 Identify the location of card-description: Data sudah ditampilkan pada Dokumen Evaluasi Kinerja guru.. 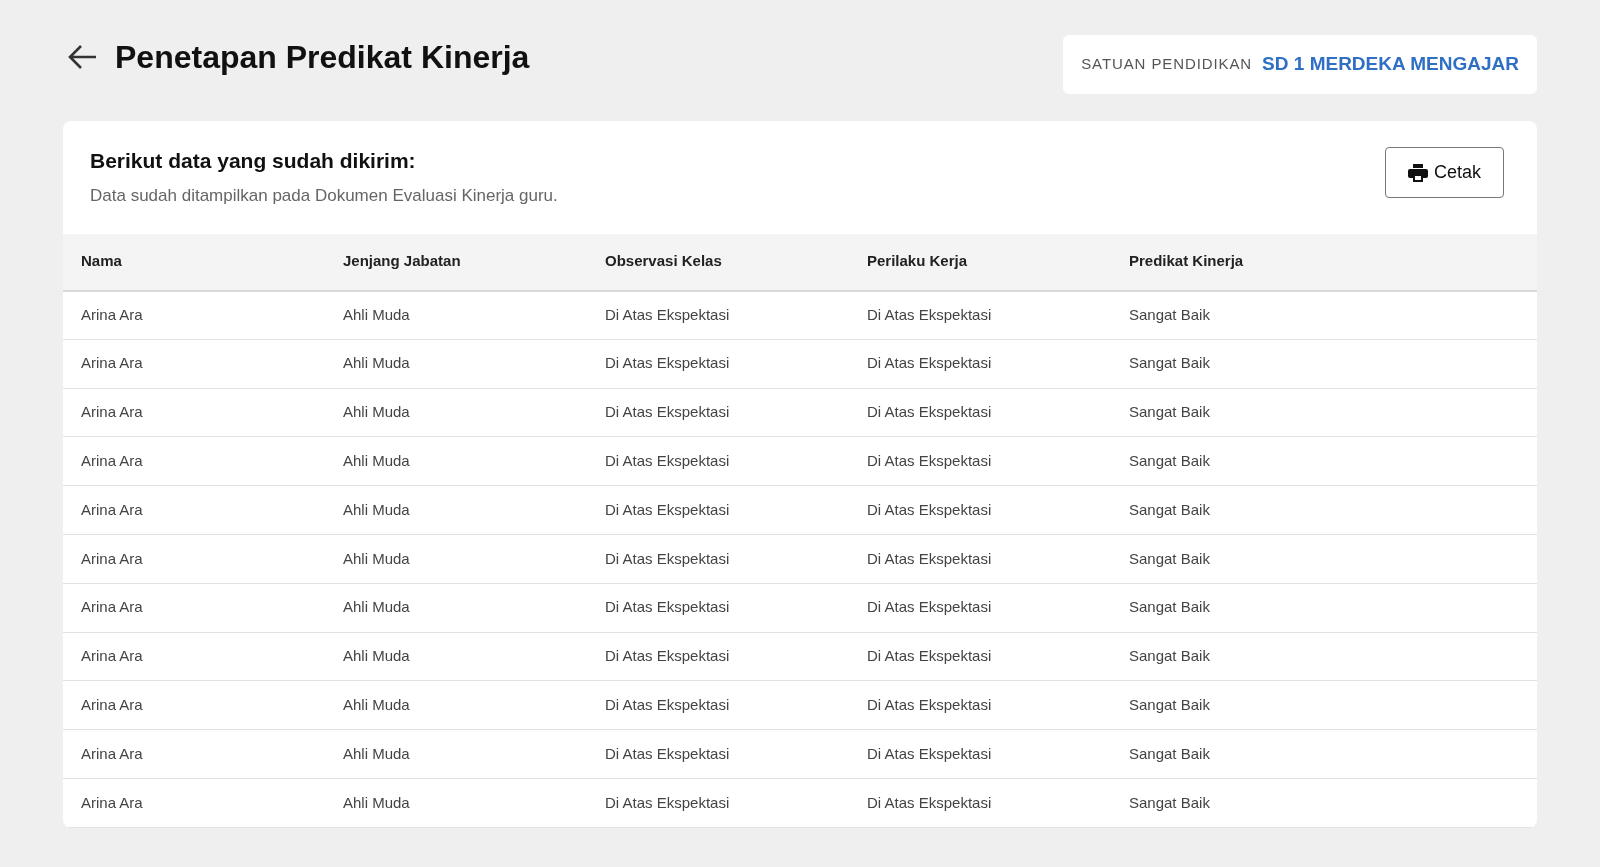
(324, 196).